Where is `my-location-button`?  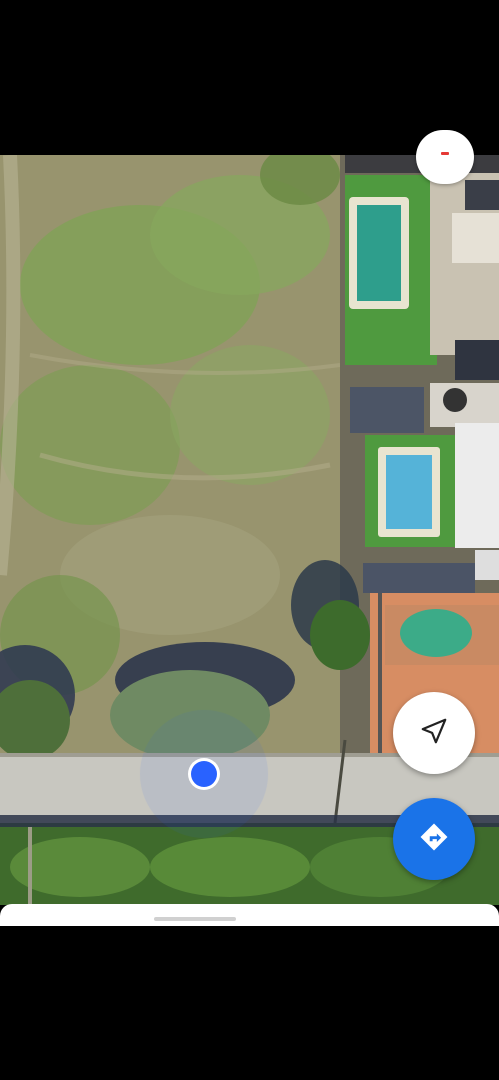
my-location-button is located at coordinates (434, 733).